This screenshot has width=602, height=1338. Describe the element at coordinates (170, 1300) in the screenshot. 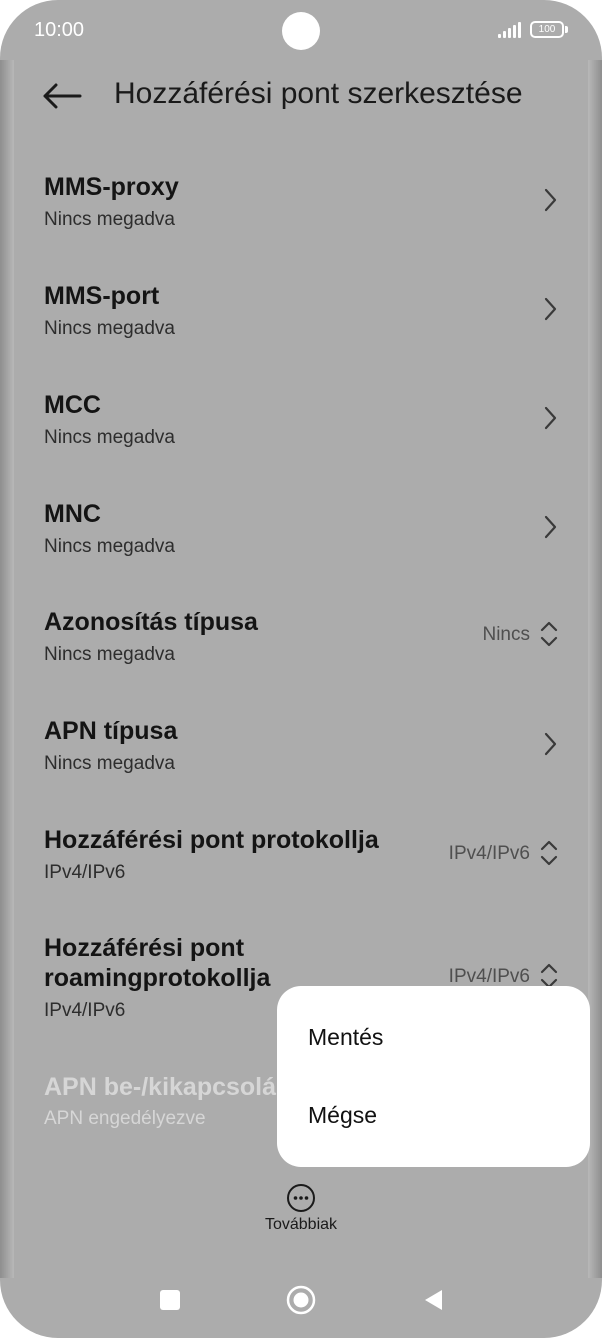

I see `recents-square-icon` at that location.